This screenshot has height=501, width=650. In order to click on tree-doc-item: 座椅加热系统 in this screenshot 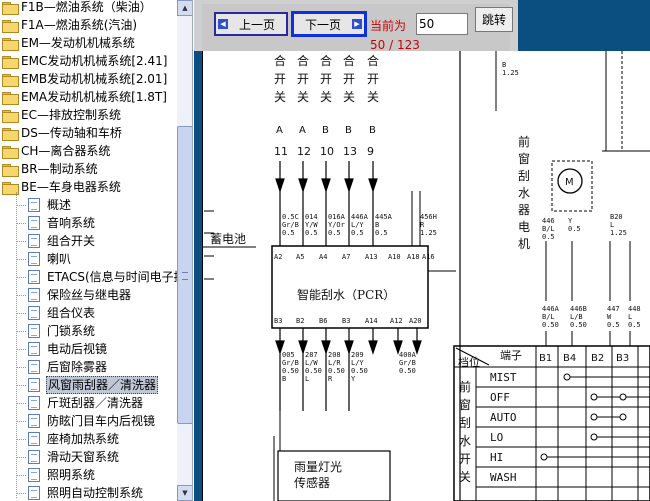, I will do `click(74, 439)`.